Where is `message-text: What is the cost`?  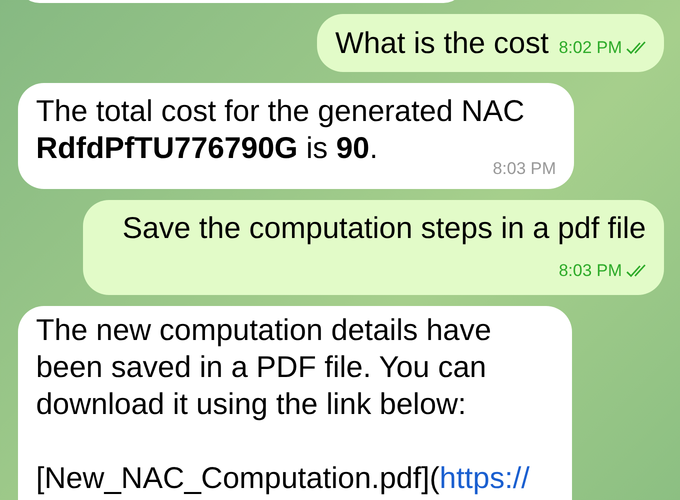 message-text: What is the cost is located at coordinates (442, 43).